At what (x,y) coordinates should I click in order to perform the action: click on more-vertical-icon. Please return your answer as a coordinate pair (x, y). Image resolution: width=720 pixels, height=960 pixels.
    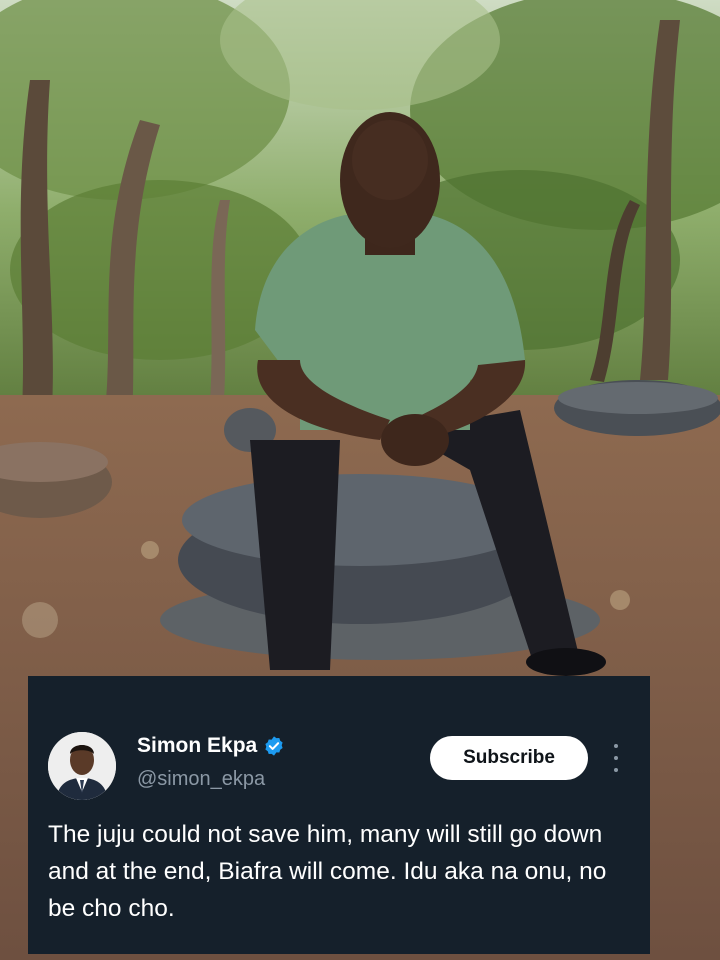
    Looking at the image, I should click on (616, 758).